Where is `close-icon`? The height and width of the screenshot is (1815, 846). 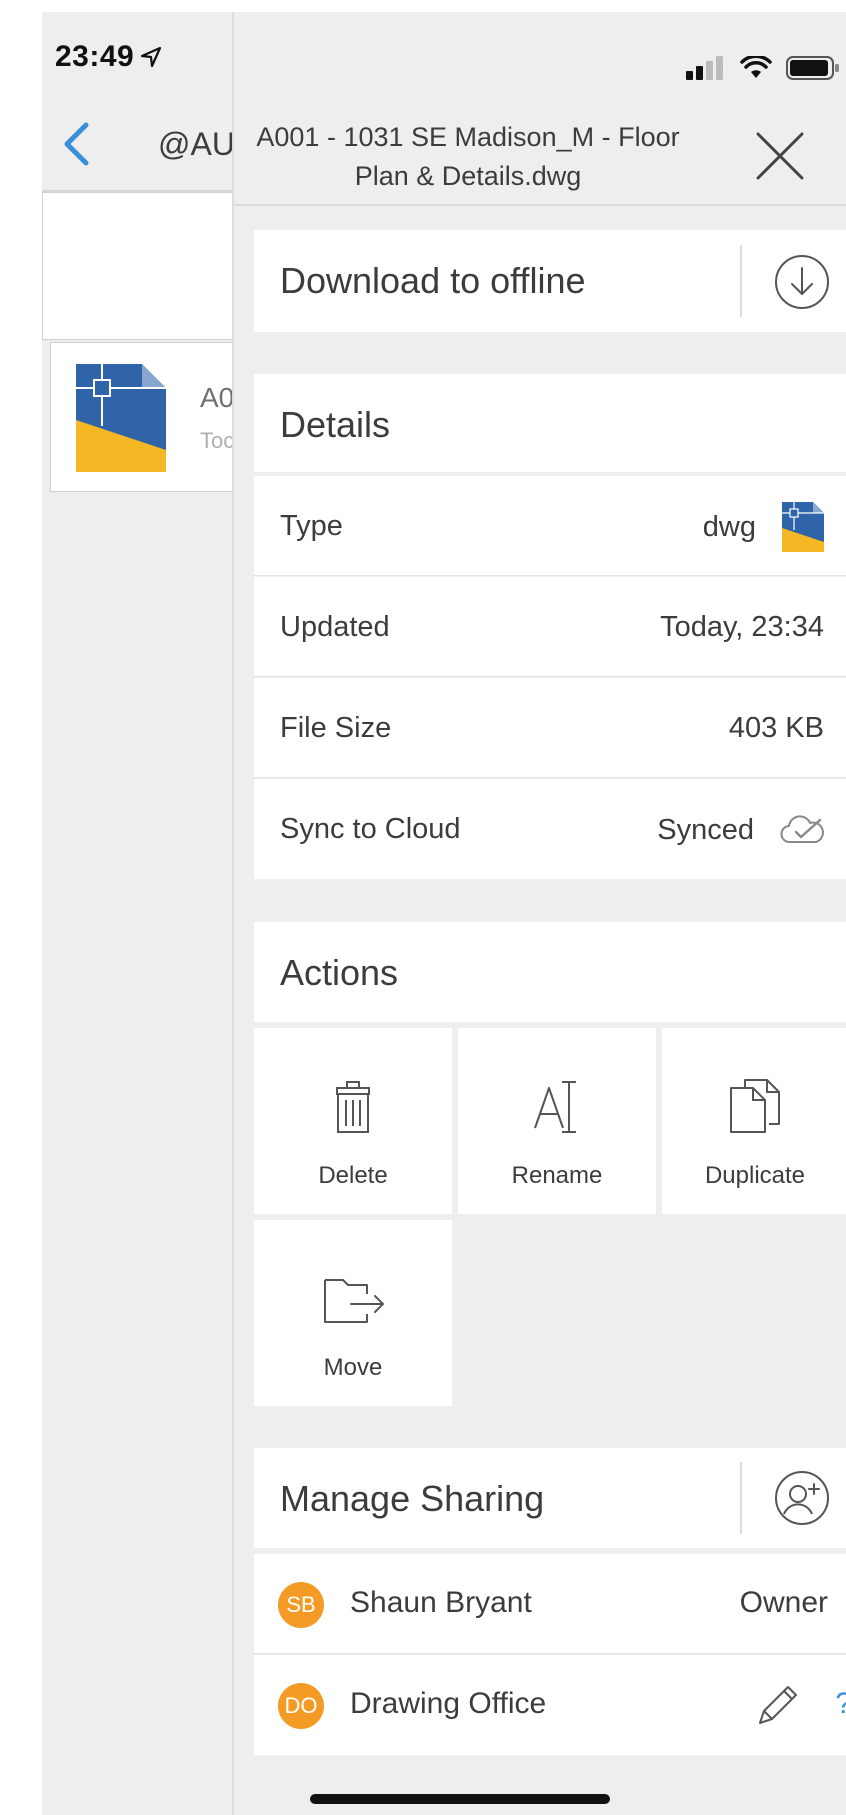 close-icon is located at coordinates (780, 156).